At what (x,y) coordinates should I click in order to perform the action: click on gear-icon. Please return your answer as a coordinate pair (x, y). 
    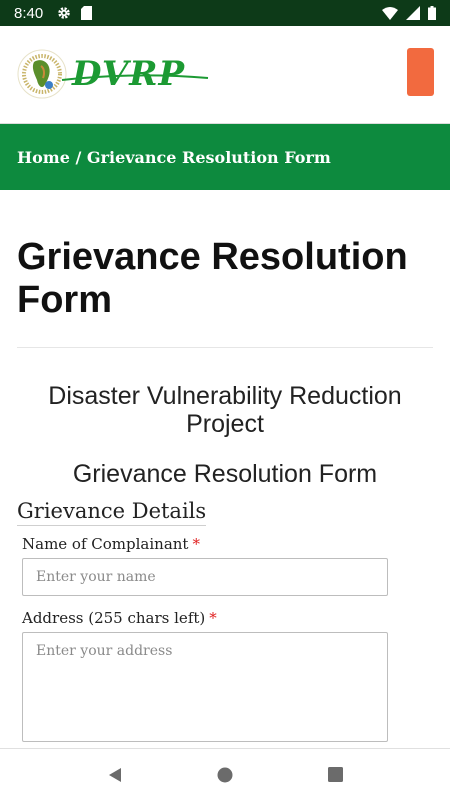
    Looking at the image, I should click on (64, 13).